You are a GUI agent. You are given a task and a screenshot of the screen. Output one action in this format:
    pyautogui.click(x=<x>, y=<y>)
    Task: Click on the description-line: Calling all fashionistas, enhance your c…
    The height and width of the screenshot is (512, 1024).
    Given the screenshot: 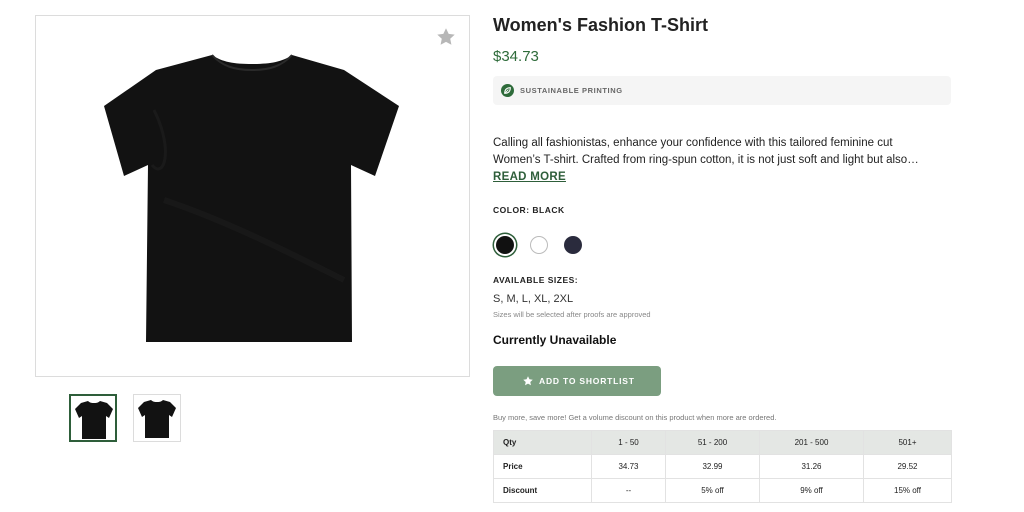 What is the action you would take?
    pyautogui.click(x=693, y=143)
    